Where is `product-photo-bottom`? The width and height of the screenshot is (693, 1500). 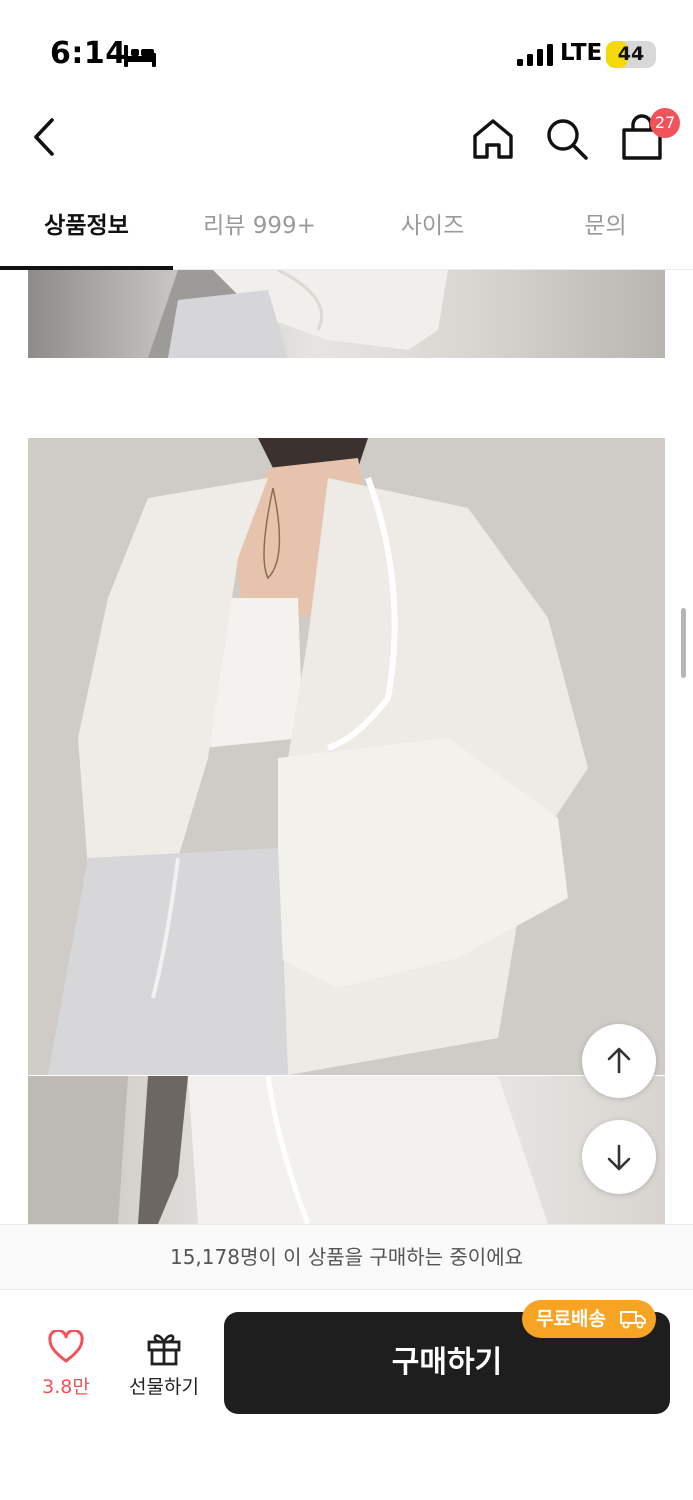 product-photo-bottom is located at coordinates (346, 1150).